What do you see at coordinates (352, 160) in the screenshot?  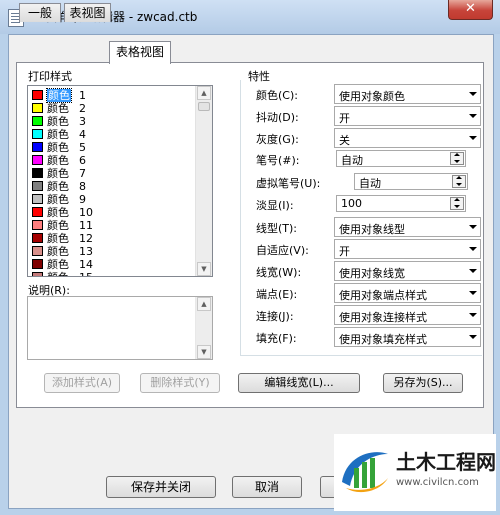 I see `pen-number-value: 自动` at bounding box center [352, 160].